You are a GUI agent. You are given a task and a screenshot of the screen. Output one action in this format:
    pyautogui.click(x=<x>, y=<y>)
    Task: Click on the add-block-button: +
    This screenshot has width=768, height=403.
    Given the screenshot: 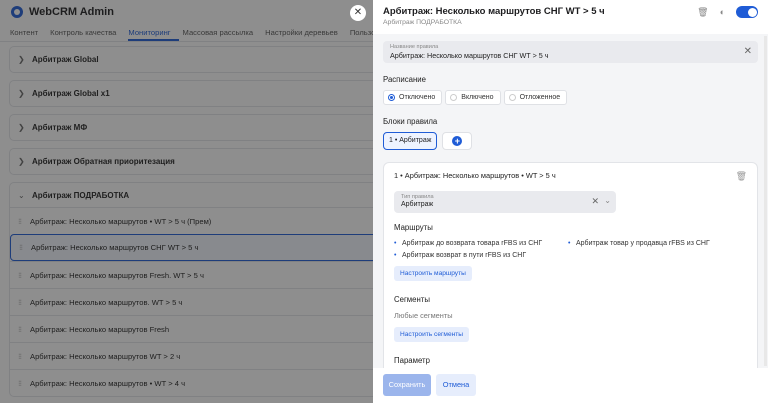 What is the action you would take?
    pyautogui.click(x=457, y=141)
    